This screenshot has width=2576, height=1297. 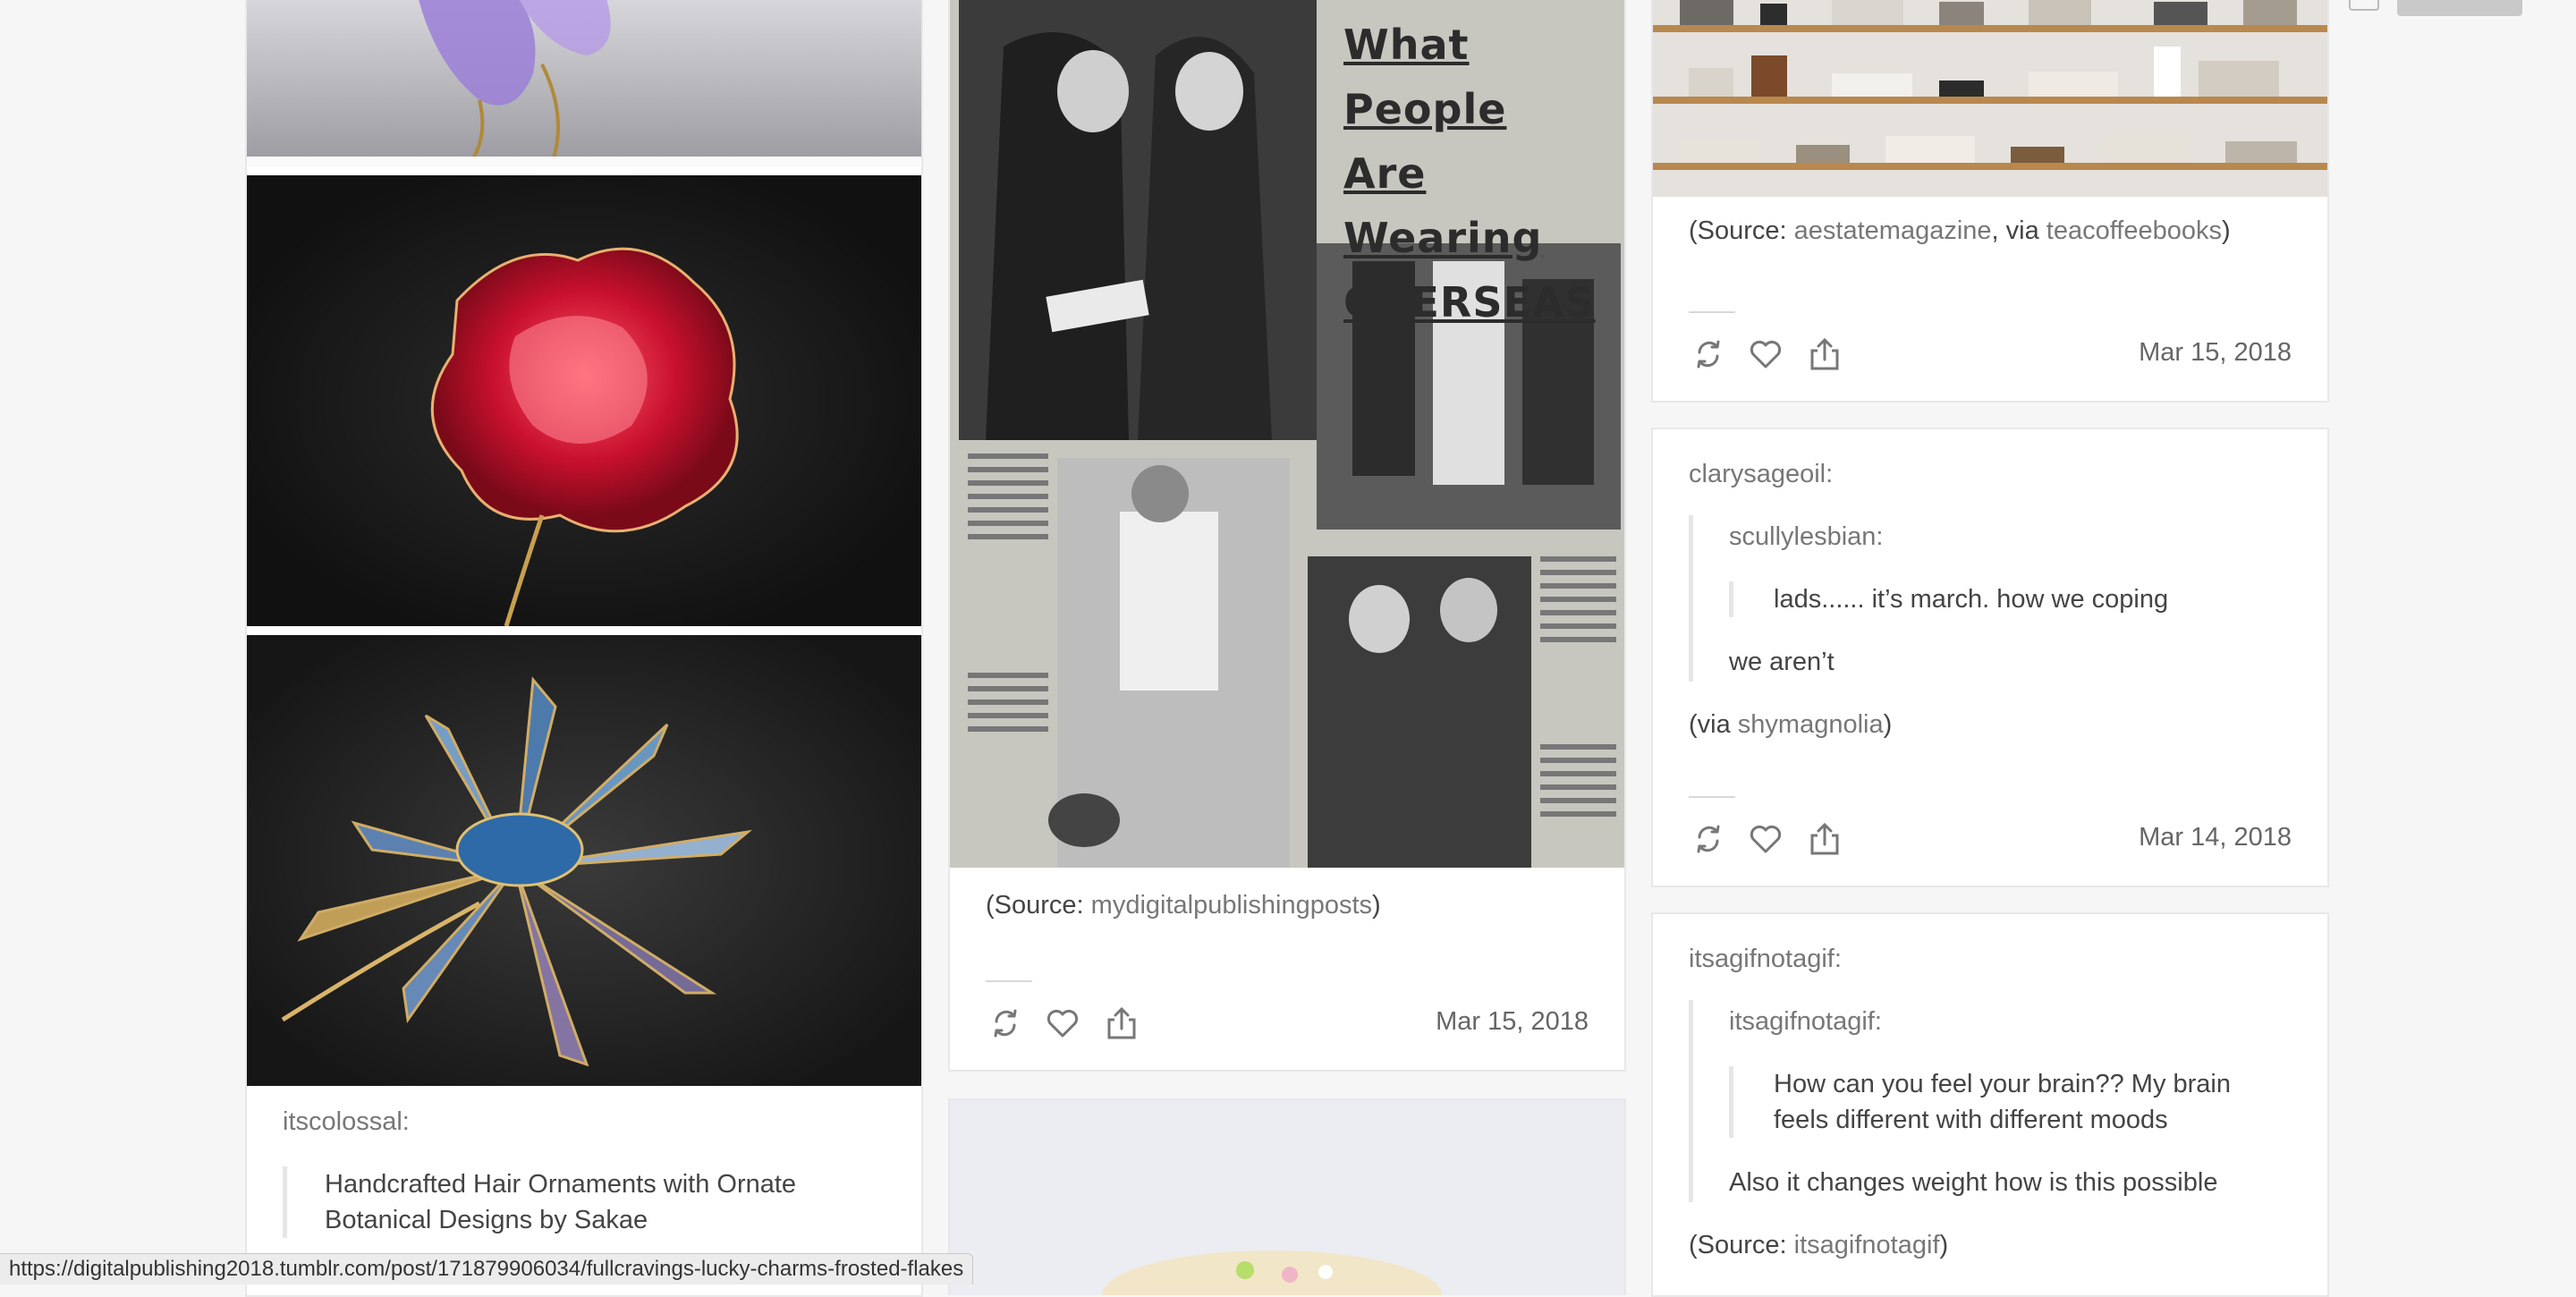 What do you see at coordinates (1888, 724) in the screenshot?
I see `via-suffix: )` at bounding box center [1888, 724].